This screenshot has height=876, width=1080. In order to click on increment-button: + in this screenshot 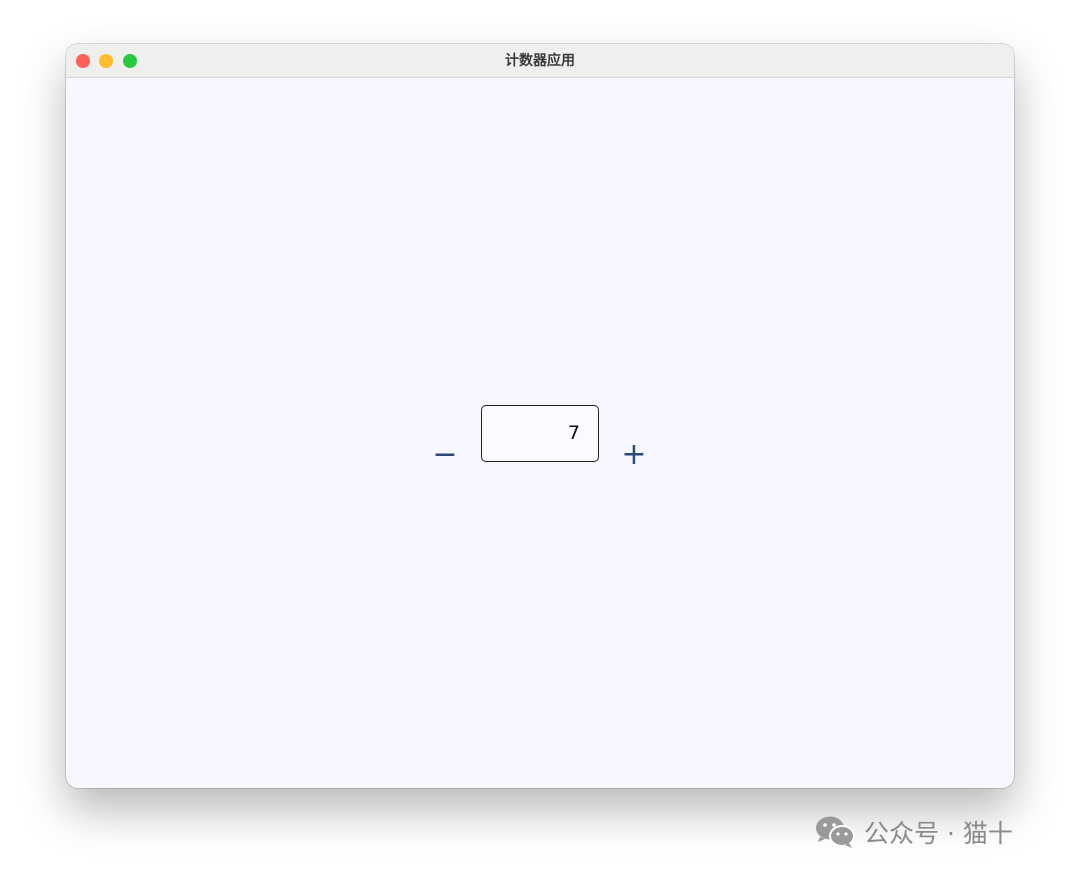, I will do `click(634, 454)`.